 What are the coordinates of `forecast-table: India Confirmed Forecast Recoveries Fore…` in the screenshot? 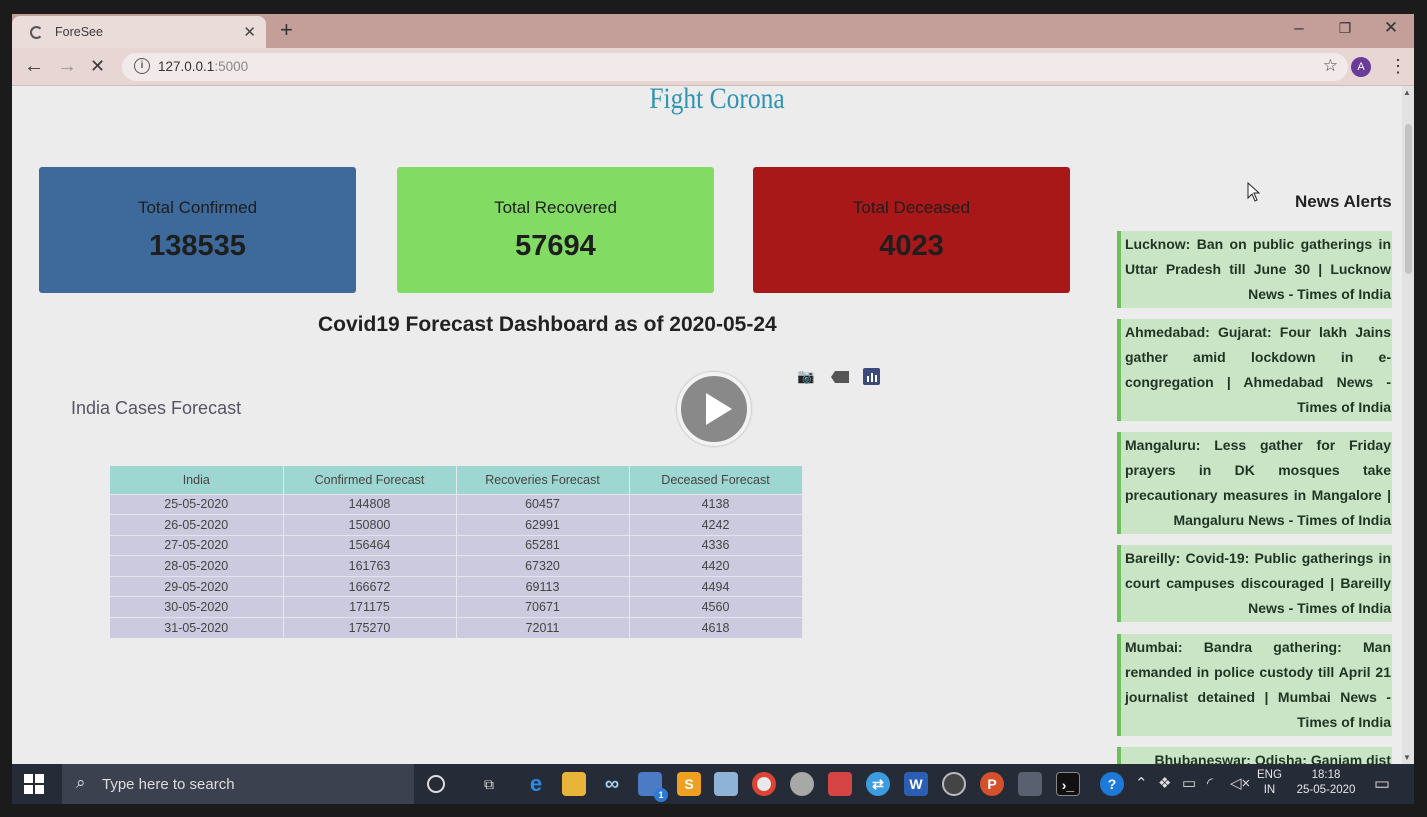 It's located at (456, 552).